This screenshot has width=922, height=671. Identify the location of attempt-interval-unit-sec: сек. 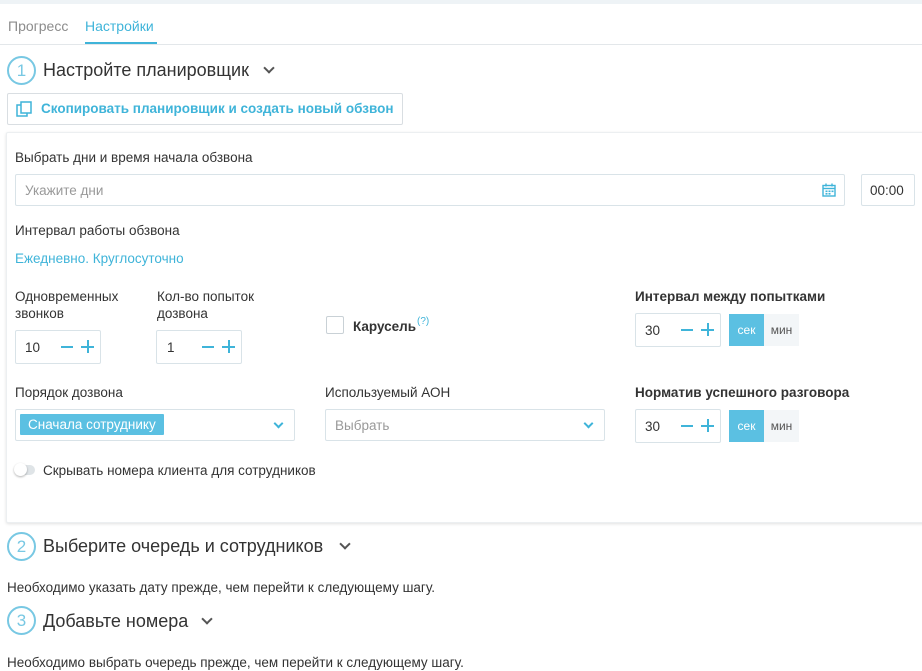
(746, 330).